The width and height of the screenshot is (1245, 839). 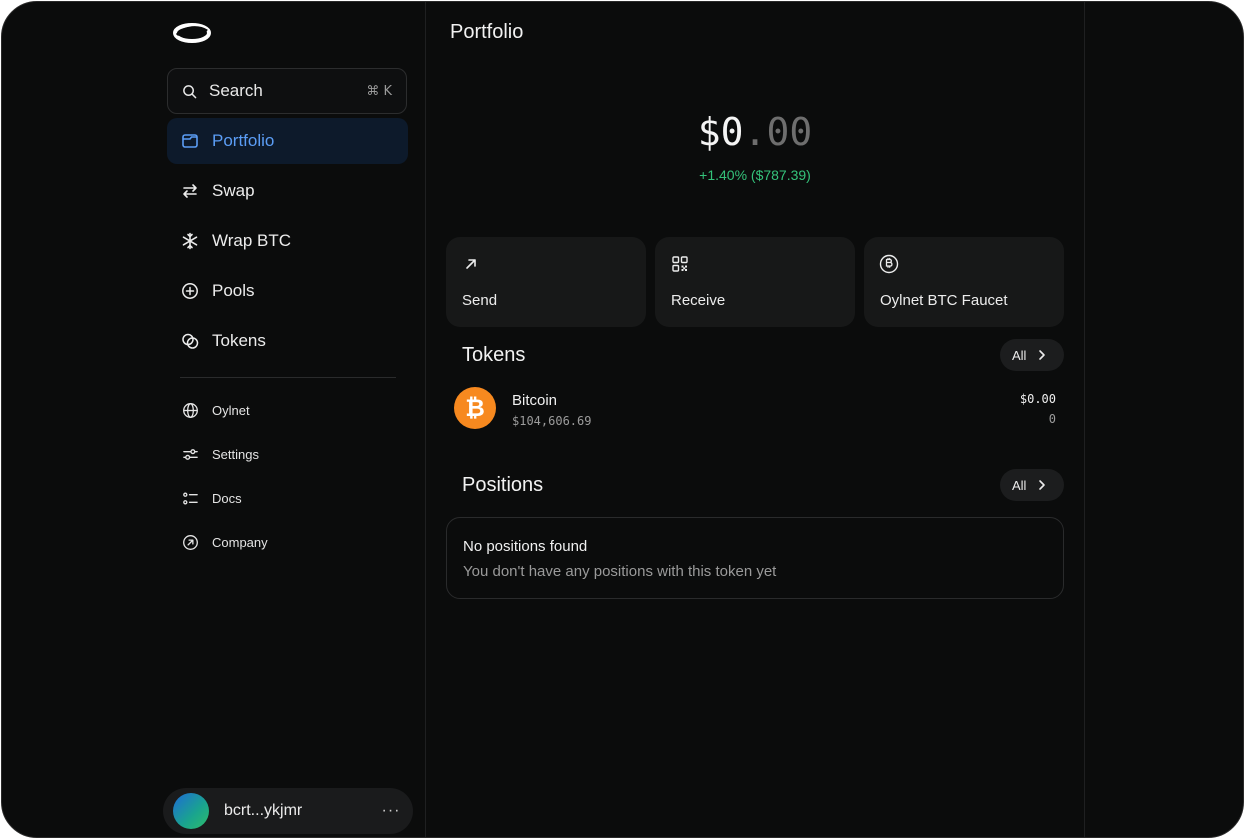 What do you see at coordinates (287, 291) in the screenshot?
I see `nav-item-pools: Pools` at bounding box center [287, 291].